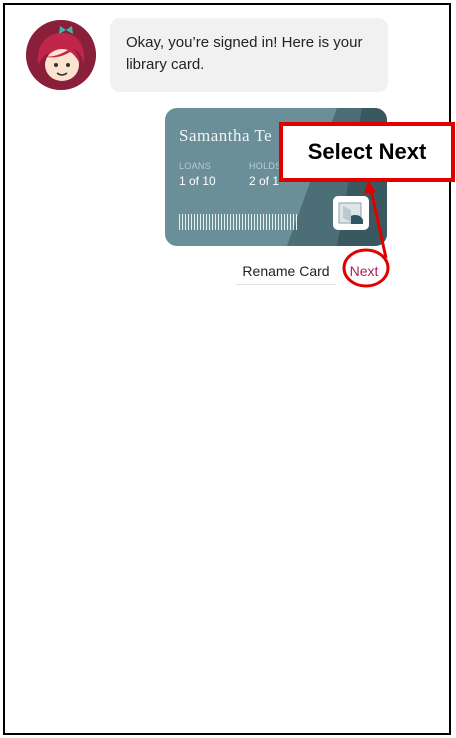  What do you see at coordinates (226, 135) in the screenshot?
I see `card-holder-name: Samantha Te` at bounding box center [226, 135].